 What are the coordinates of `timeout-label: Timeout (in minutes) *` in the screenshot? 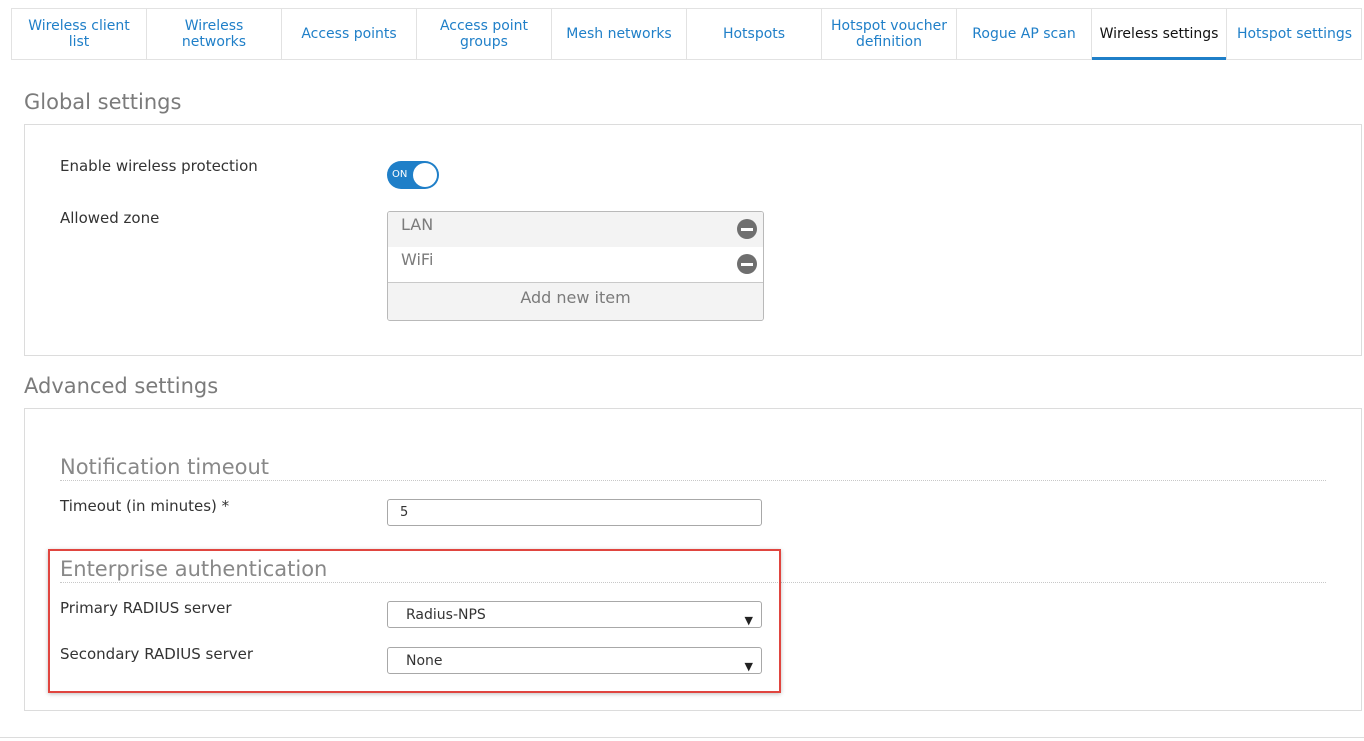 It's located at (145, 506).